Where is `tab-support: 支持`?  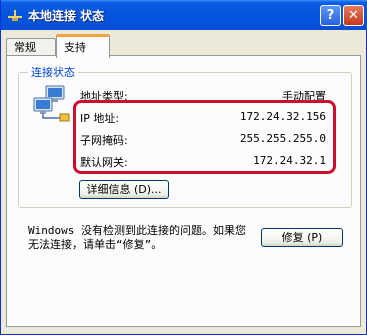 tab-support: 支持 is located at coordinates (83, 46).